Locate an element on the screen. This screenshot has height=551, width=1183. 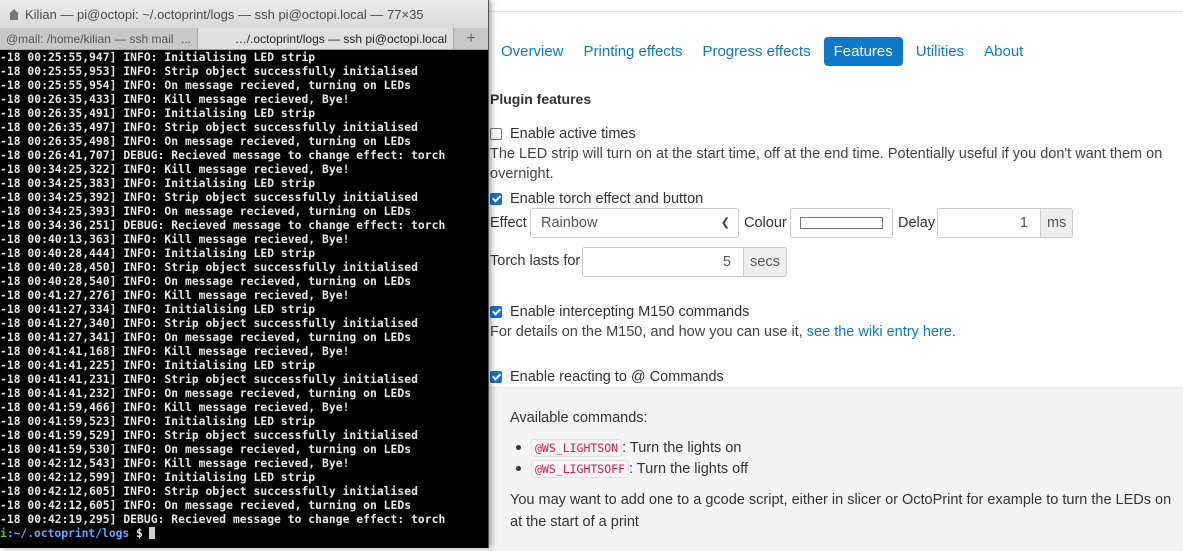
colour-picker is located at coordinates (841, 223).